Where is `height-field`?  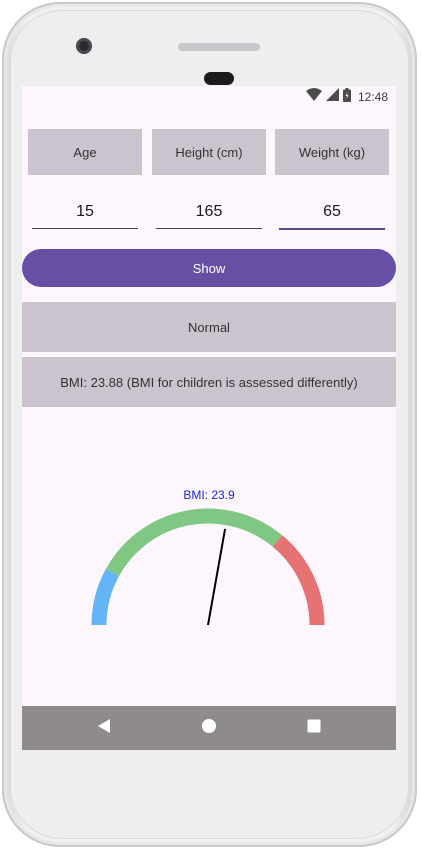 height-field is located at coordinates (209, 213).